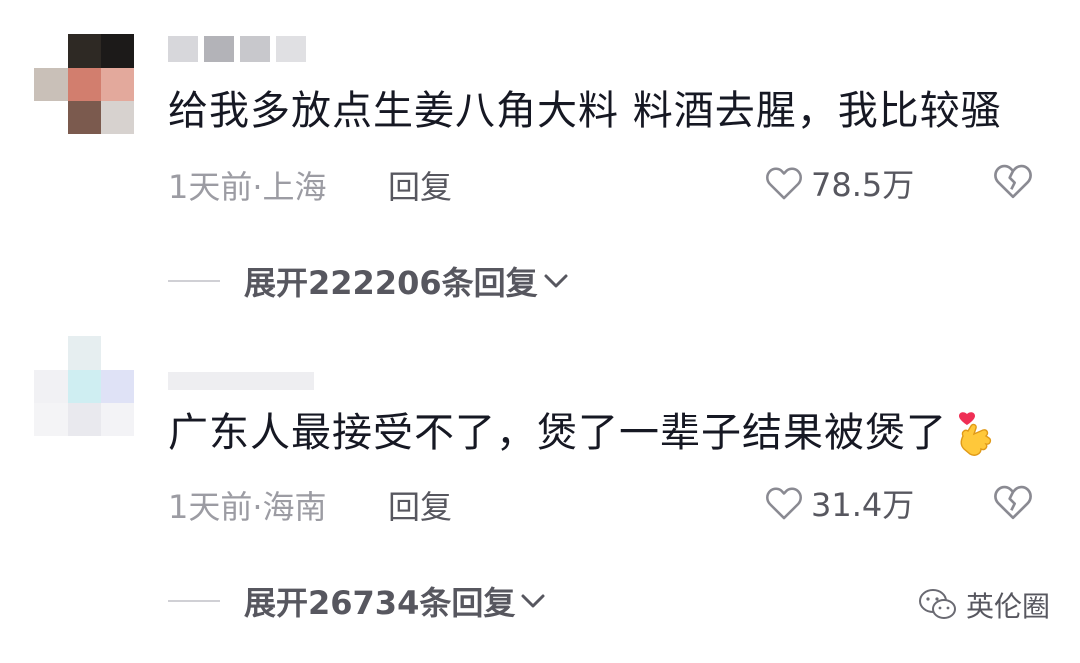  Describe the element at coordinates (863, 185) in the screenshot. I see `like-count: 78.5万` at that location.